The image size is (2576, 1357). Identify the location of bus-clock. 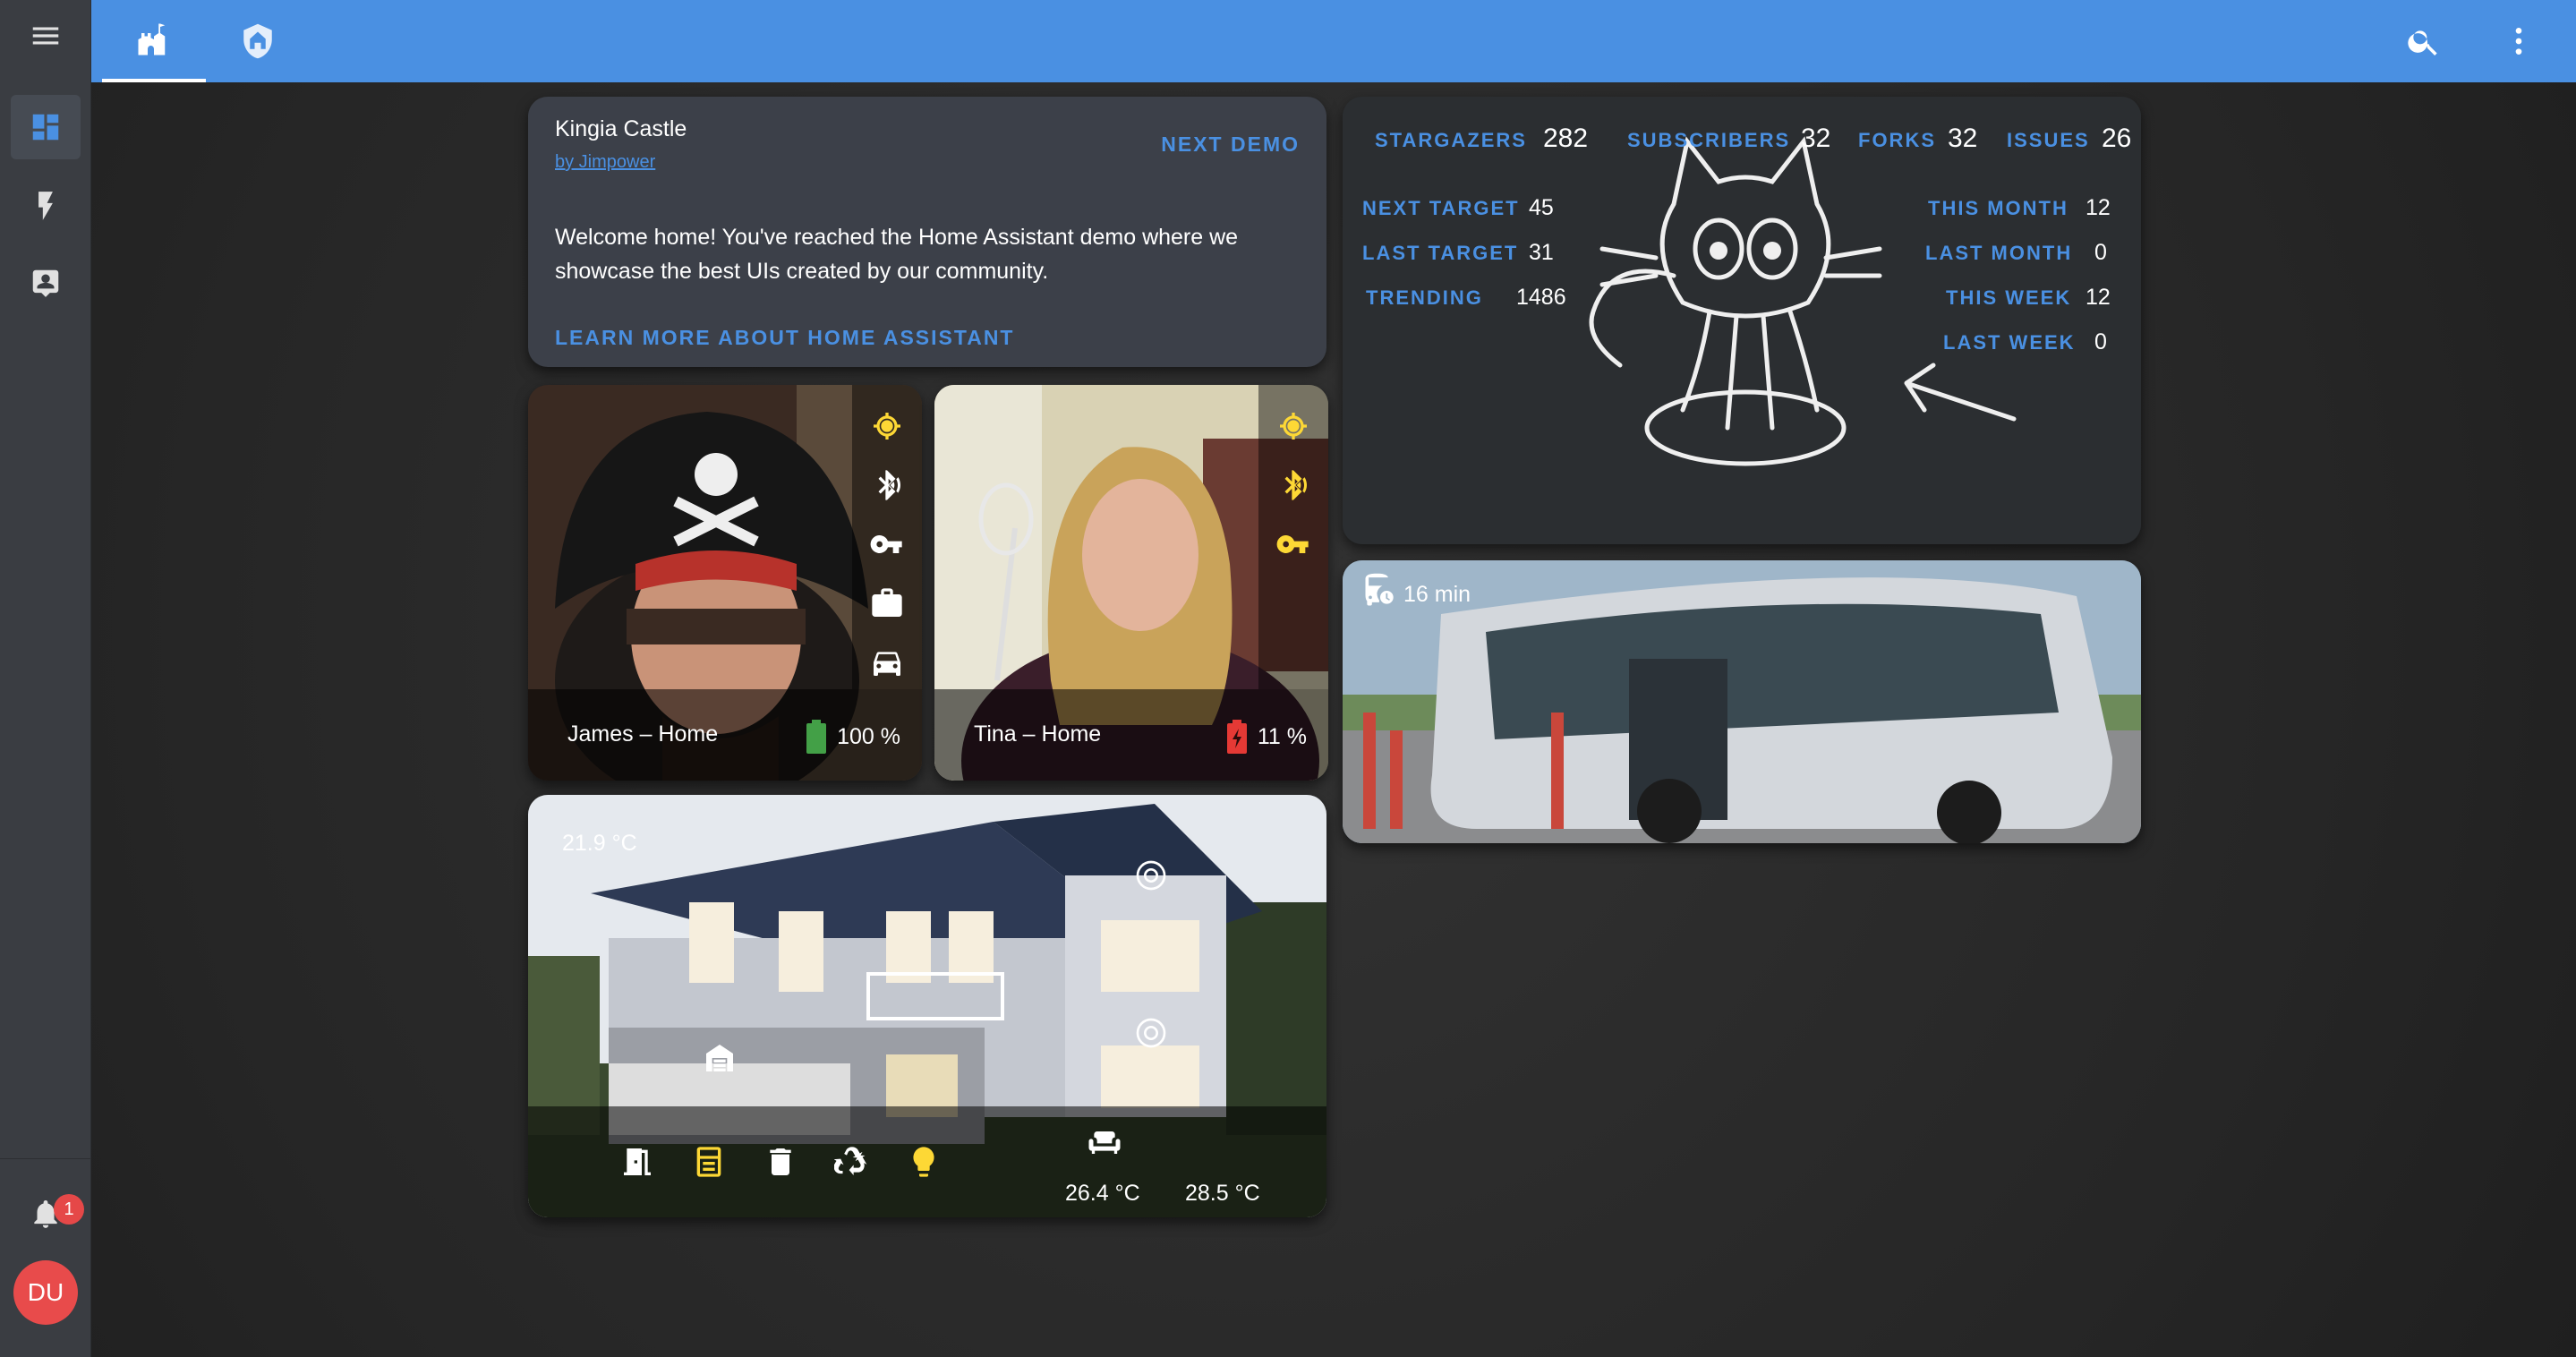
(1382, 593).